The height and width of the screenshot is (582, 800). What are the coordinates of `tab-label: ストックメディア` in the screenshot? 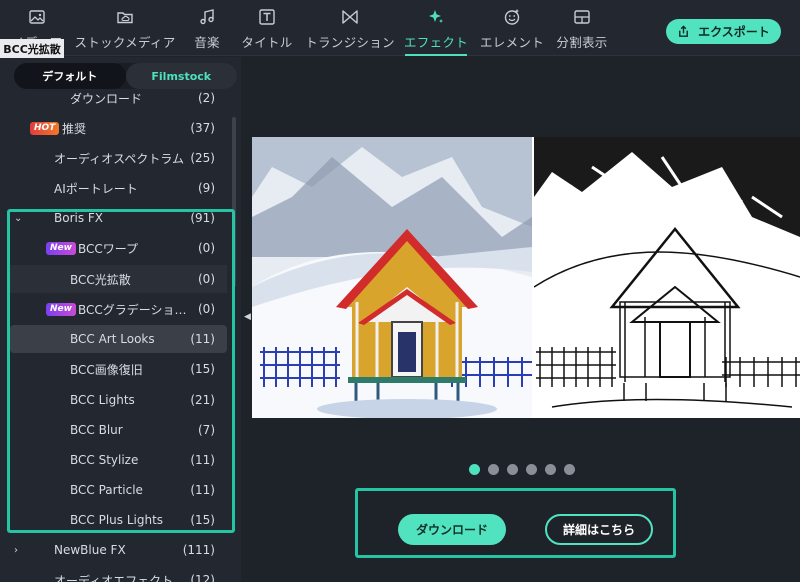 It's located at (125, 42).